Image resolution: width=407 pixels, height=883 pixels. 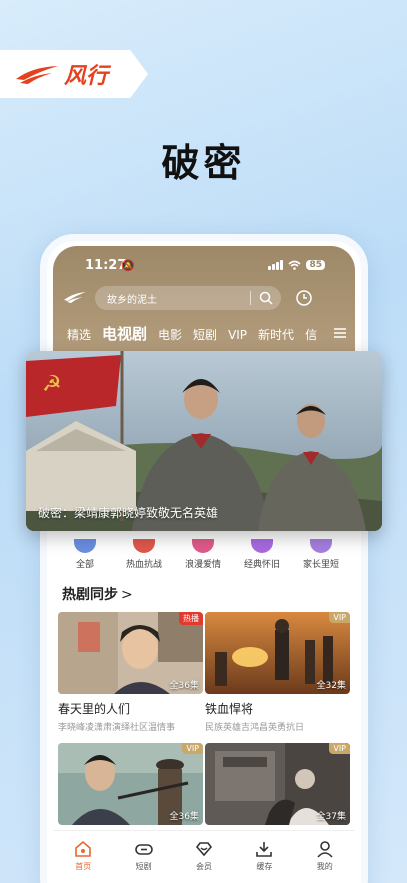 I want to click on brand-tab: 风行, so click(x=74, y=74).